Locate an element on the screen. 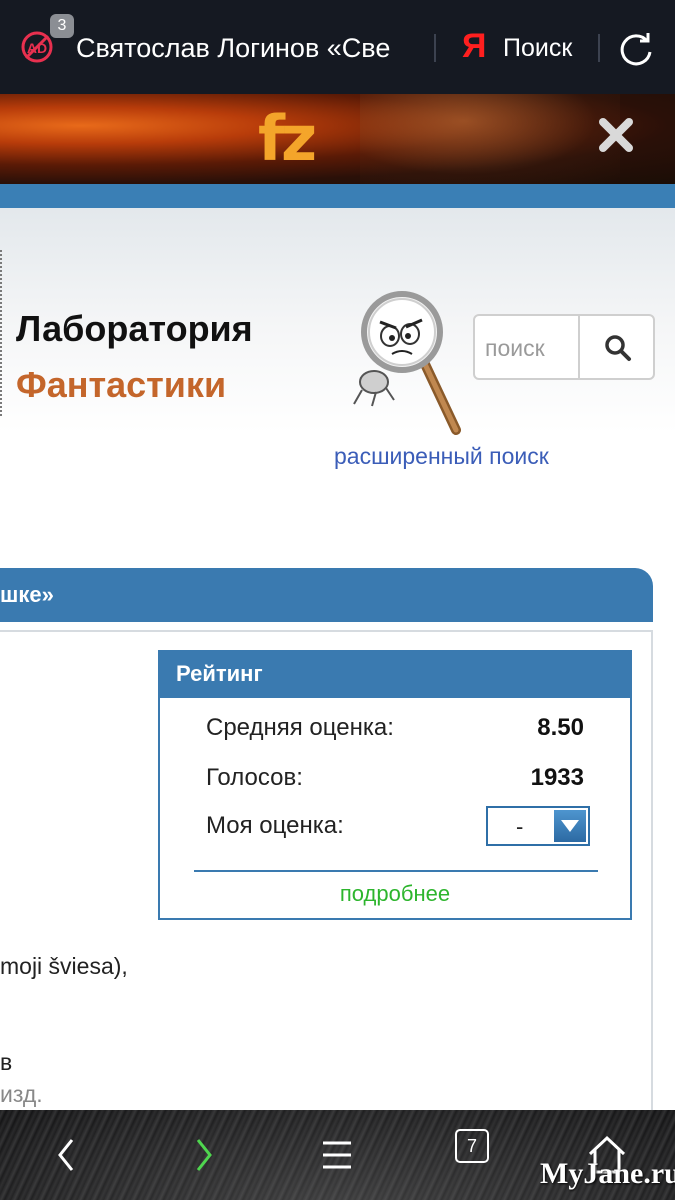 This screenshot has height=1200, width=675. browser-top-bar: AD 3 Святослав Логинов «Све Я Поиск is located at coordinates (337, 47).